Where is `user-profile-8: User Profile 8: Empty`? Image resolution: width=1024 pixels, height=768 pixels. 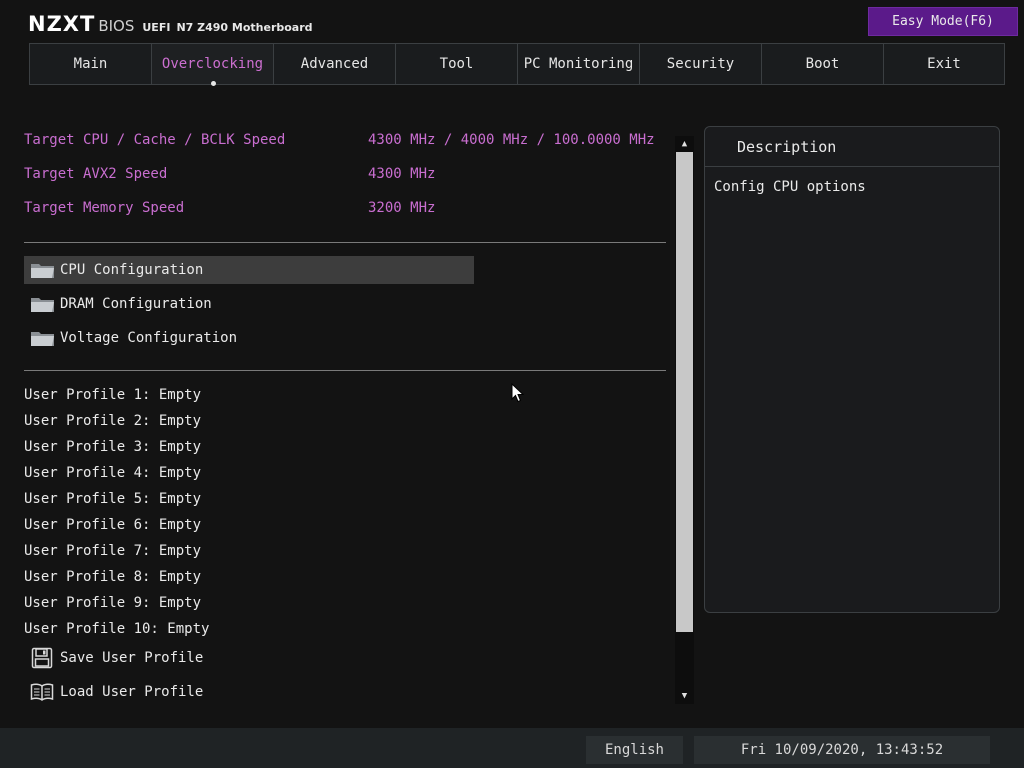
user-profile-8: User Profile 8: Empty is located at coordinates (112, 580).